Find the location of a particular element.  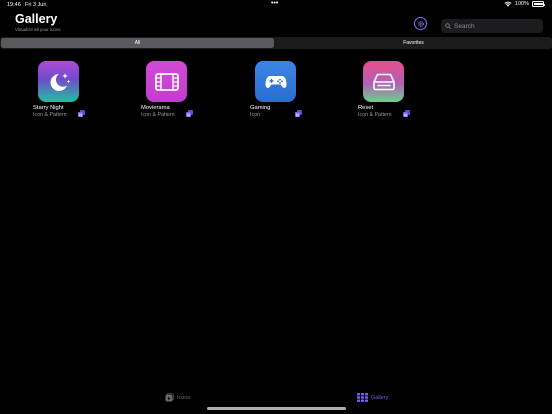

tab-gallery: Gallery is located at coordinates (372, 397).